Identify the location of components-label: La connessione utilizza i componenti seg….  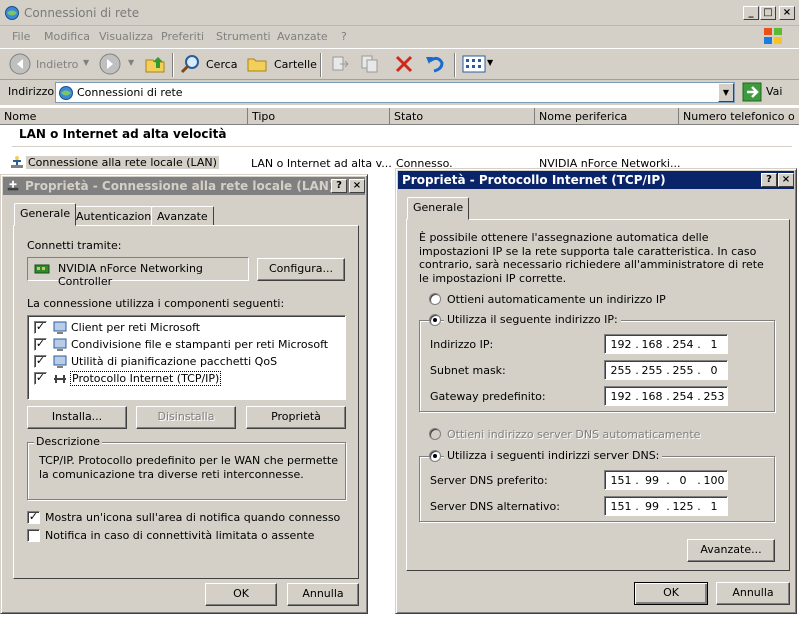
(156, 303).